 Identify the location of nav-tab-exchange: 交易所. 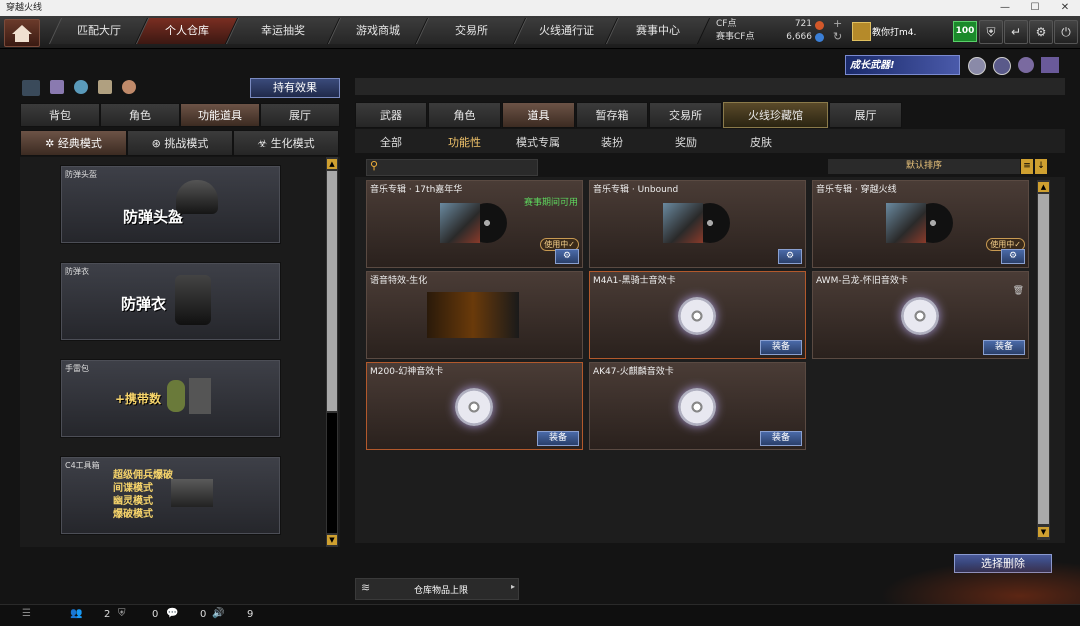
(471, 31).